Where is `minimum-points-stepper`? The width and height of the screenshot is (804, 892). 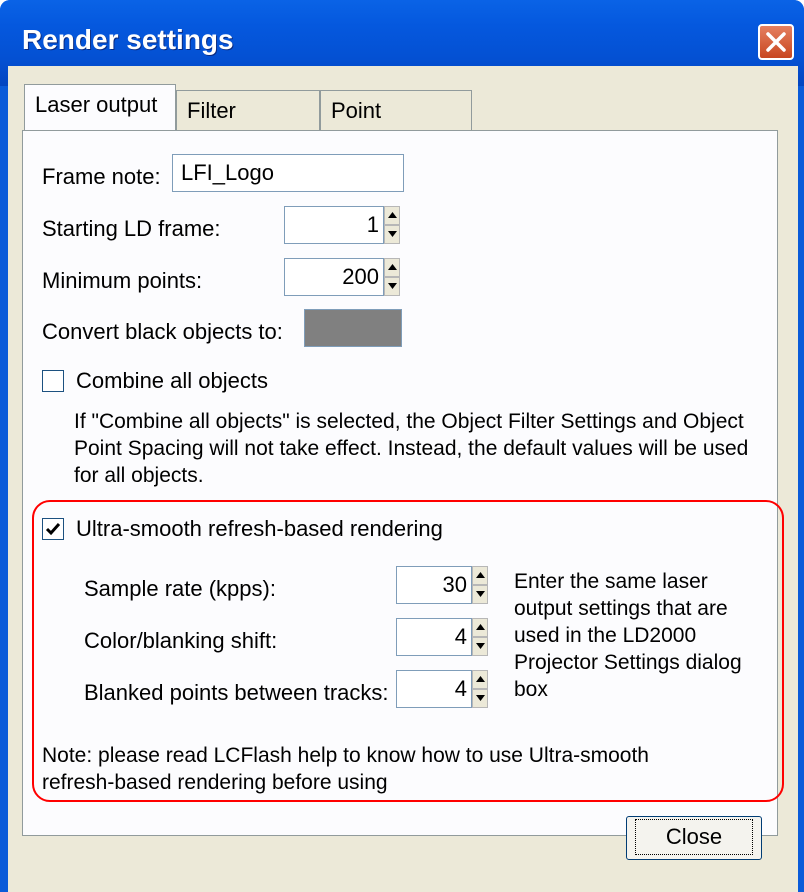 minimum-points-stepper is located at coordinates (392, 277).